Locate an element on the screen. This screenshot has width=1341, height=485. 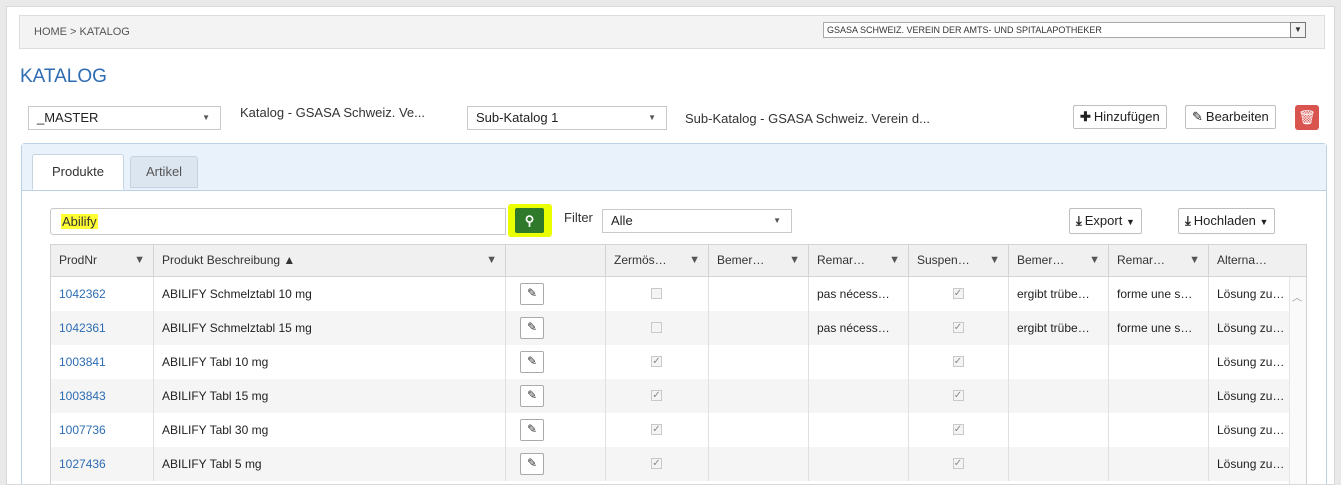
filter-select: Alle ▼ is located at coordinates (697, 221).